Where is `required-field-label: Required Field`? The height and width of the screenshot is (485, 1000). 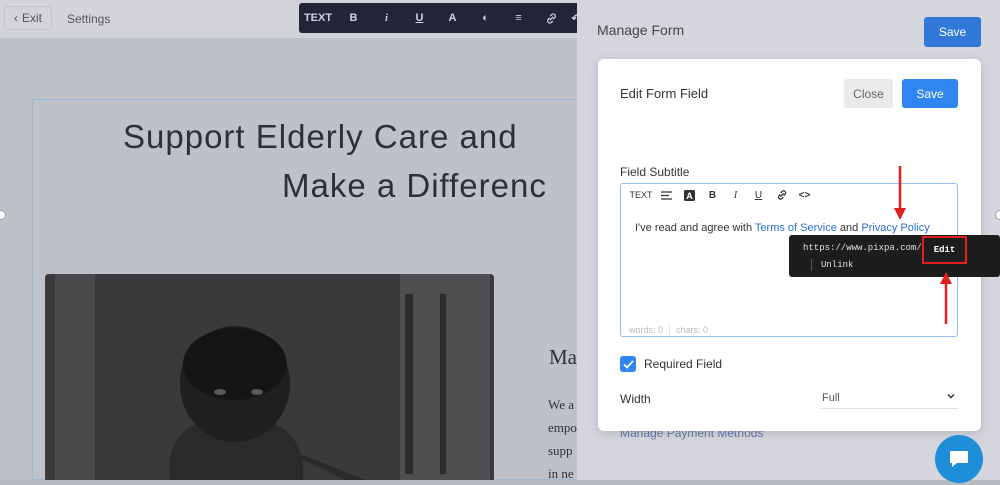
required-field-label: Required Field is located at coordinates (683, 364).